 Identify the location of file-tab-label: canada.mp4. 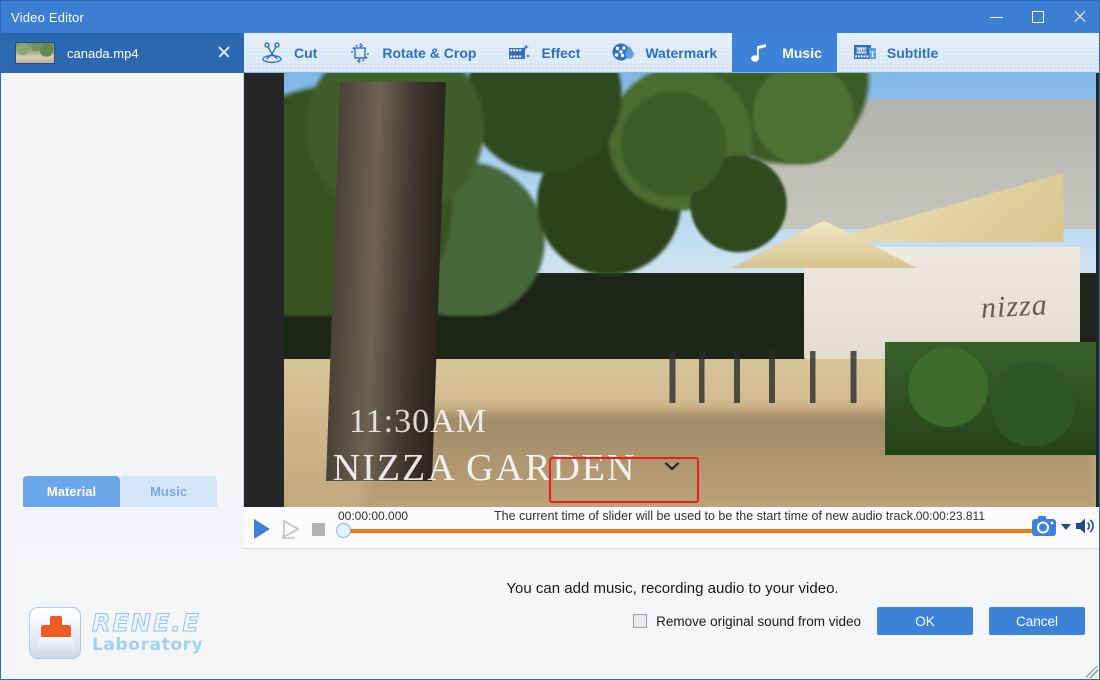
(103, 53).